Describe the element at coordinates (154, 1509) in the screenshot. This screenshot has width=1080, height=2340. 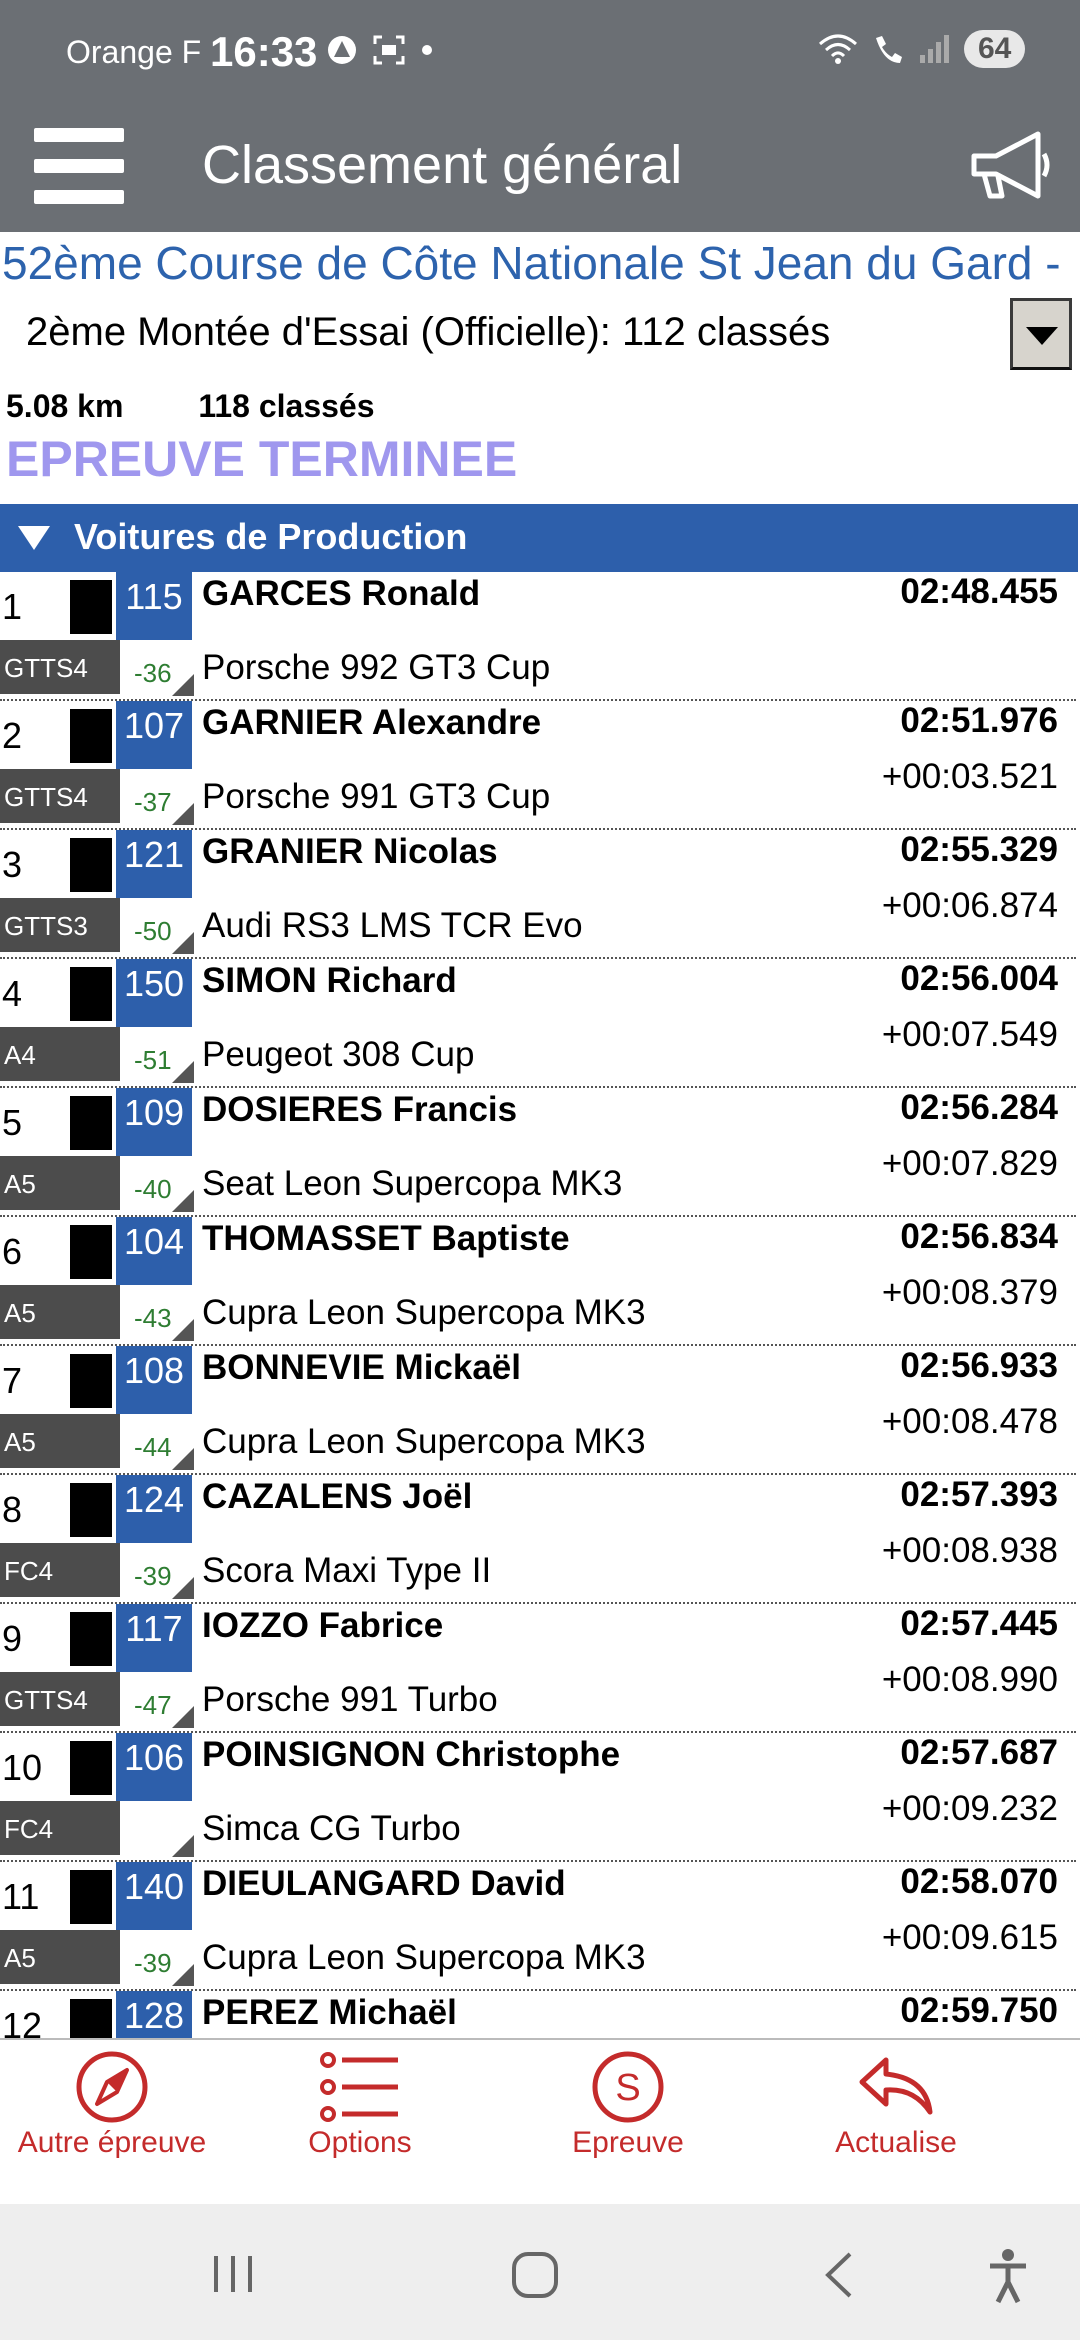
I see `race-number: 124` at that location.